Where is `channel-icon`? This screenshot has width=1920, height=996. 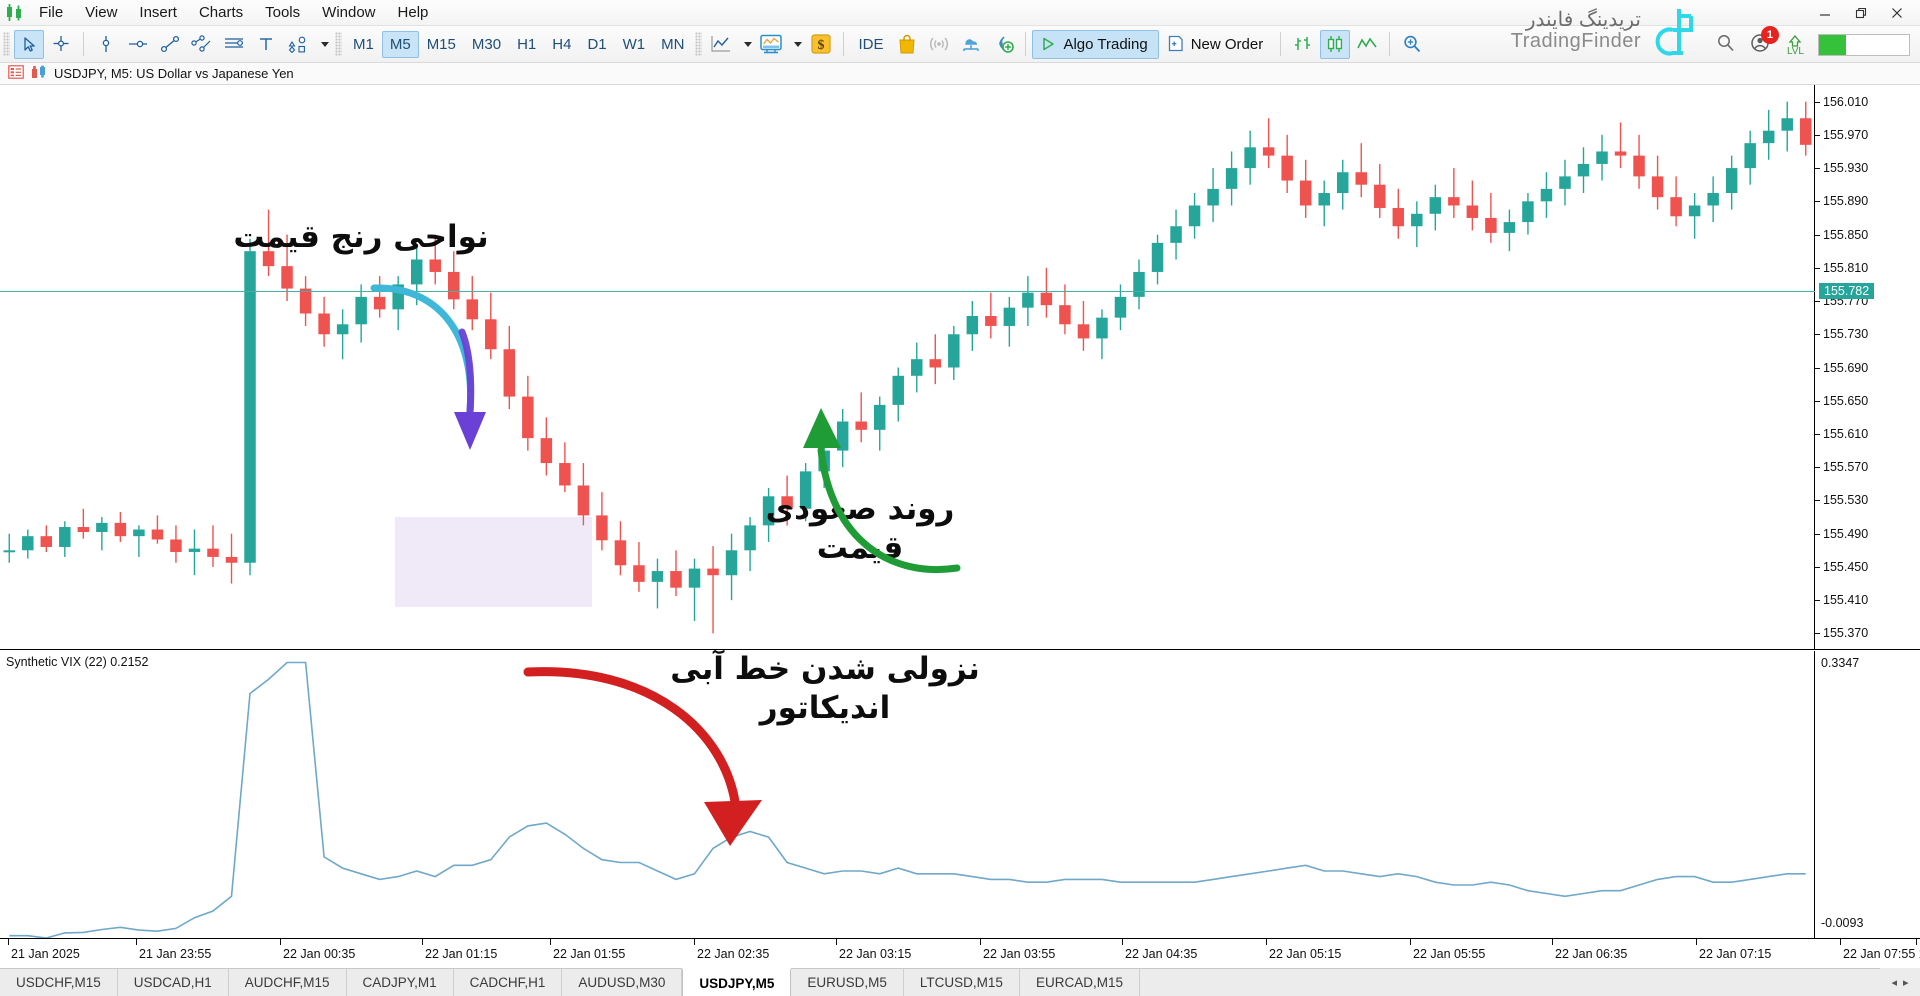
channel-icon is located at coordinates (202, 44).